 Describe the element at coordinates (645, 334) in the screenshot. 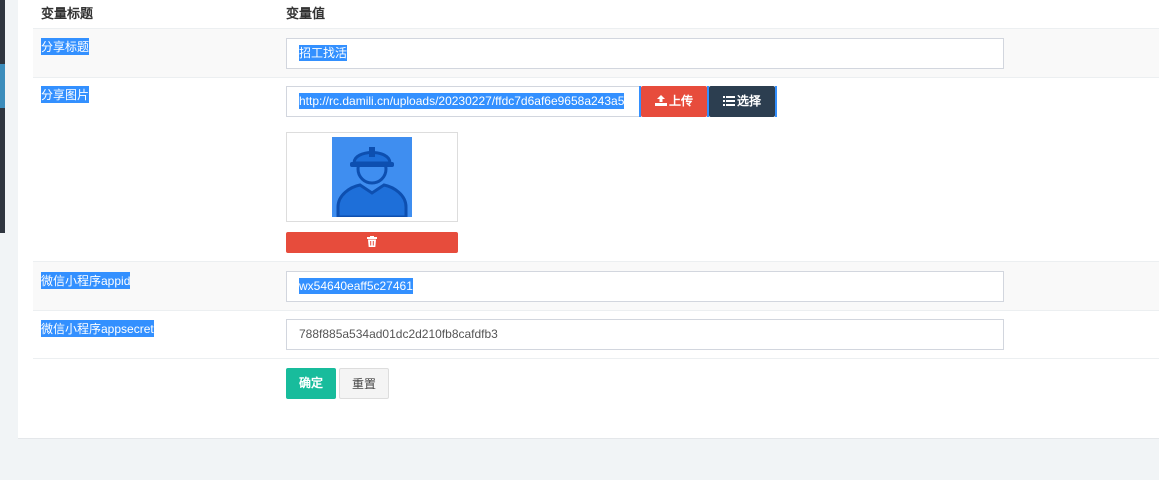

I see `appsecret-input: 788f885a534ad01dc2d210fb8cafdfb3` at that location.